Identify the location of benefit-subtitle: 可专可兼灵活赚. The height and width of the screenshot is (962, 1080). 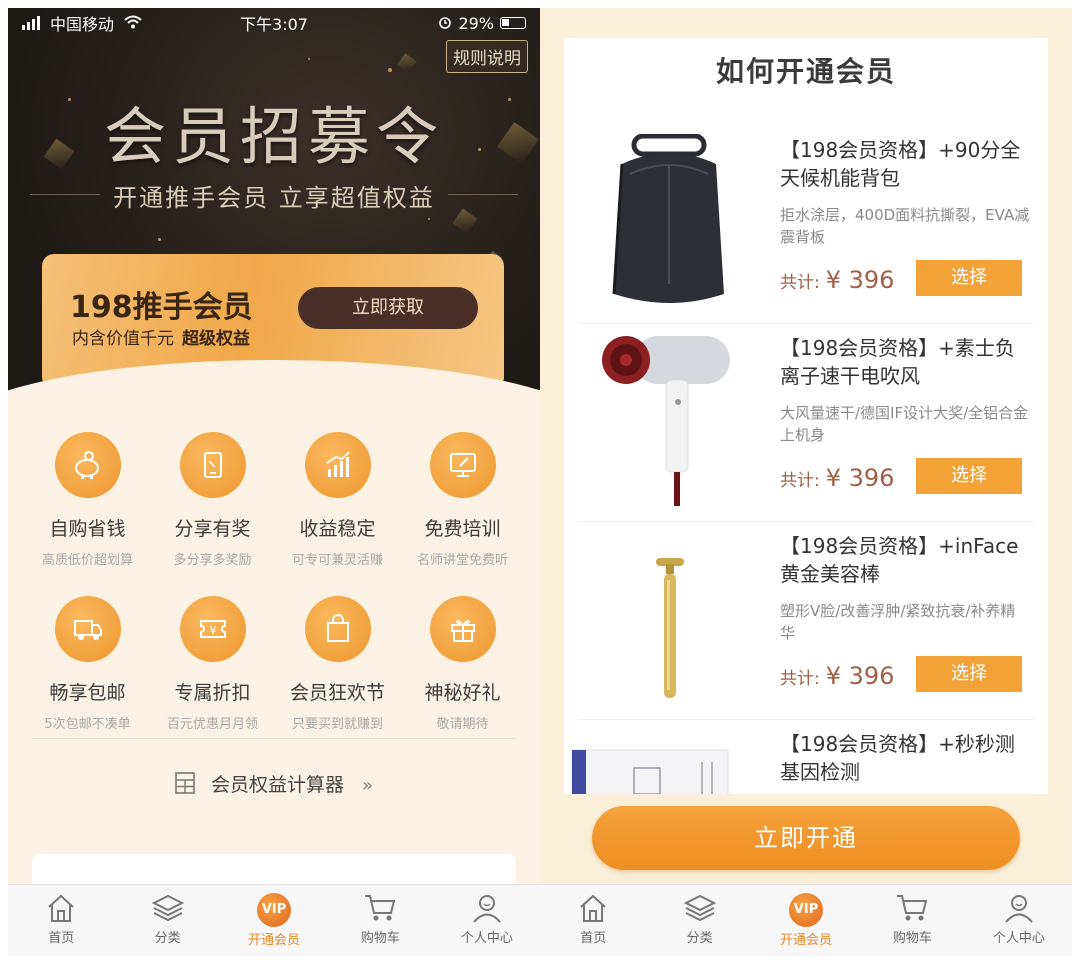
(337, 560).